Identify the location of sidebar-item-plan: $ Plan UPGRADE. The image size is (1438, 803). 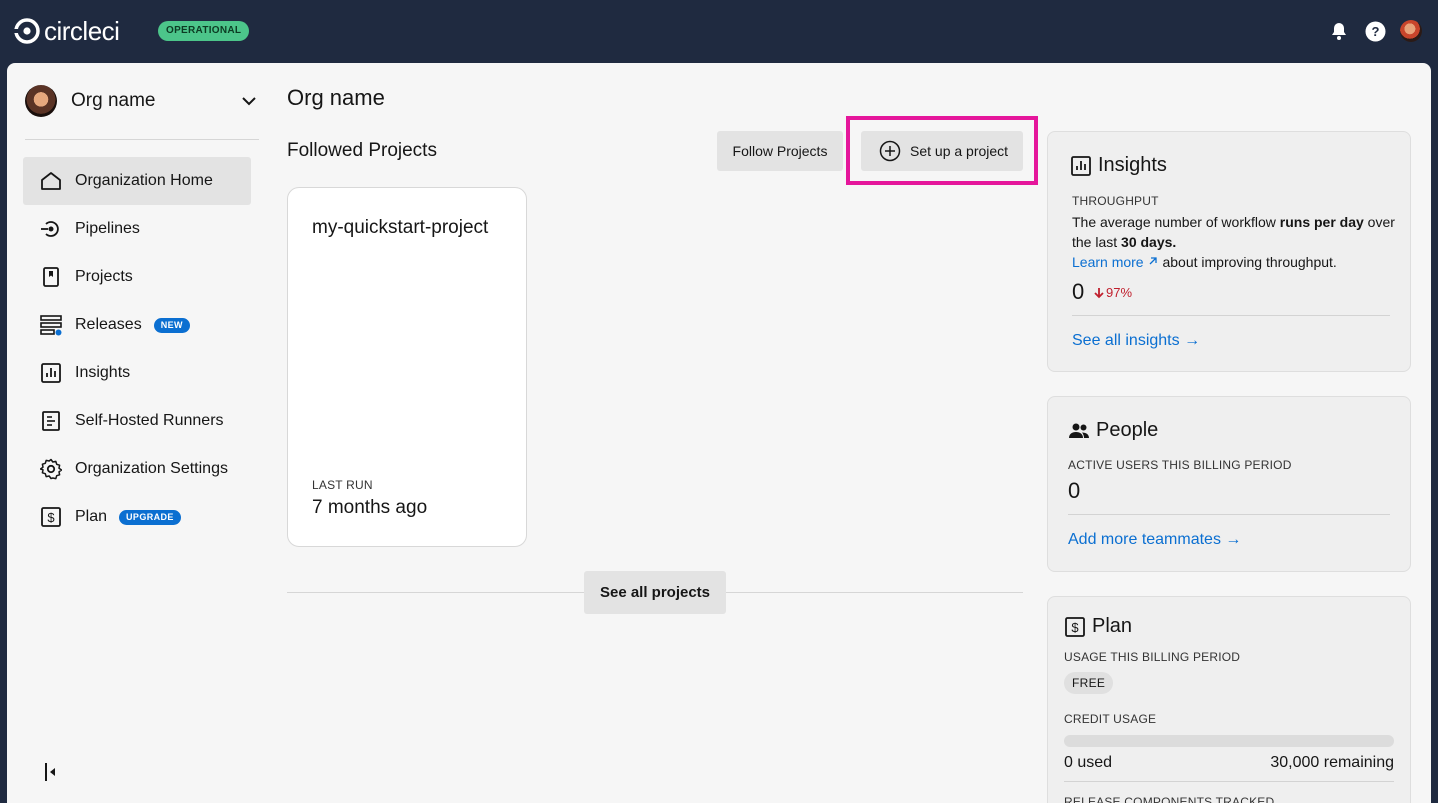
(137, 517).